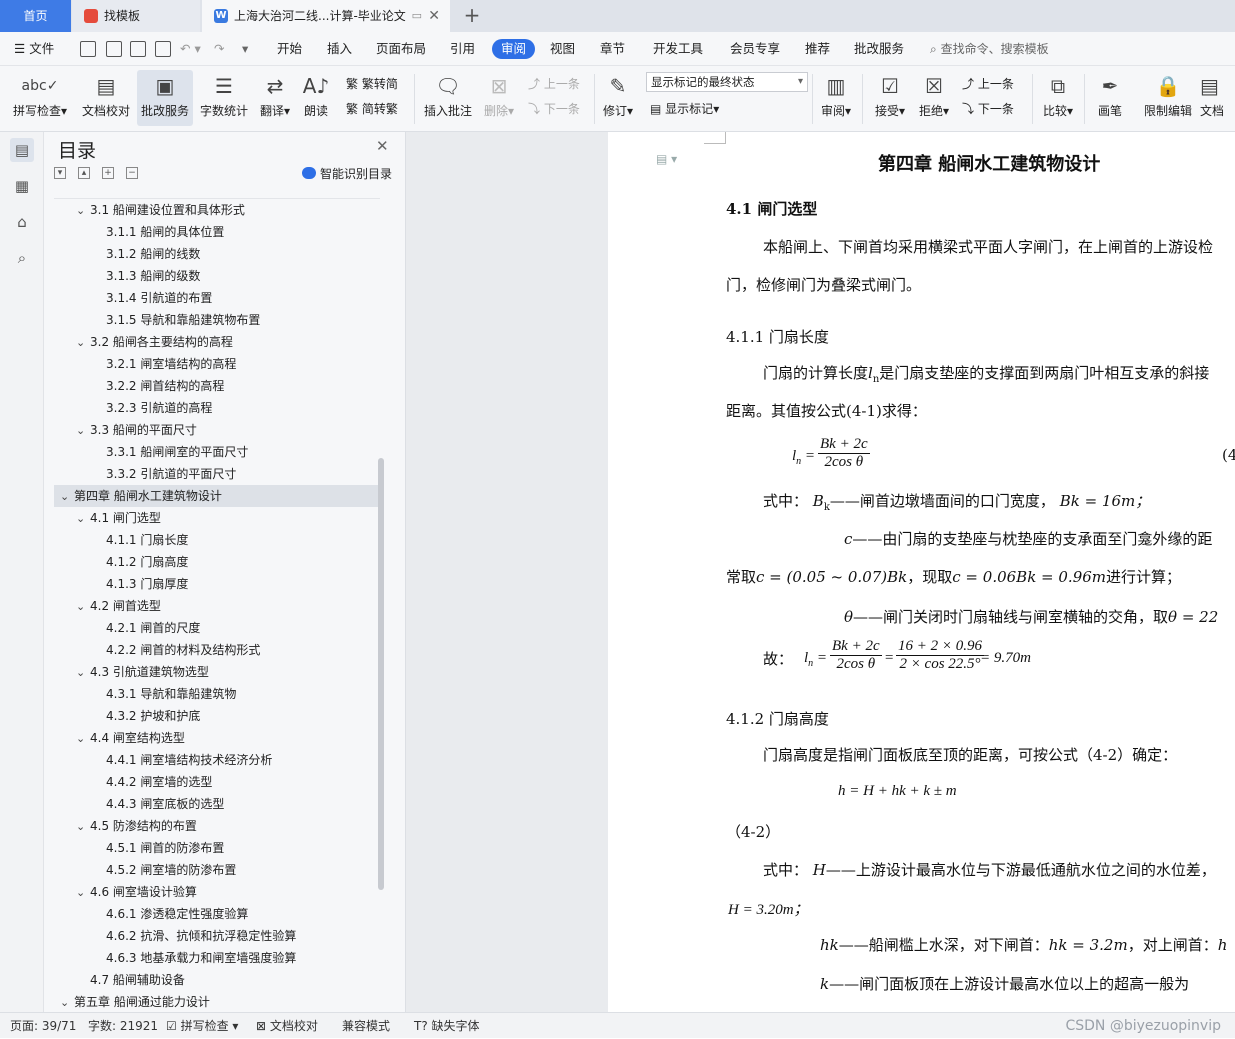 The width and height of the screenshot is (1235, 1039). I want to click on toc-item: 4.6.1 渗透稳定性强度验算, so click(217, 914).